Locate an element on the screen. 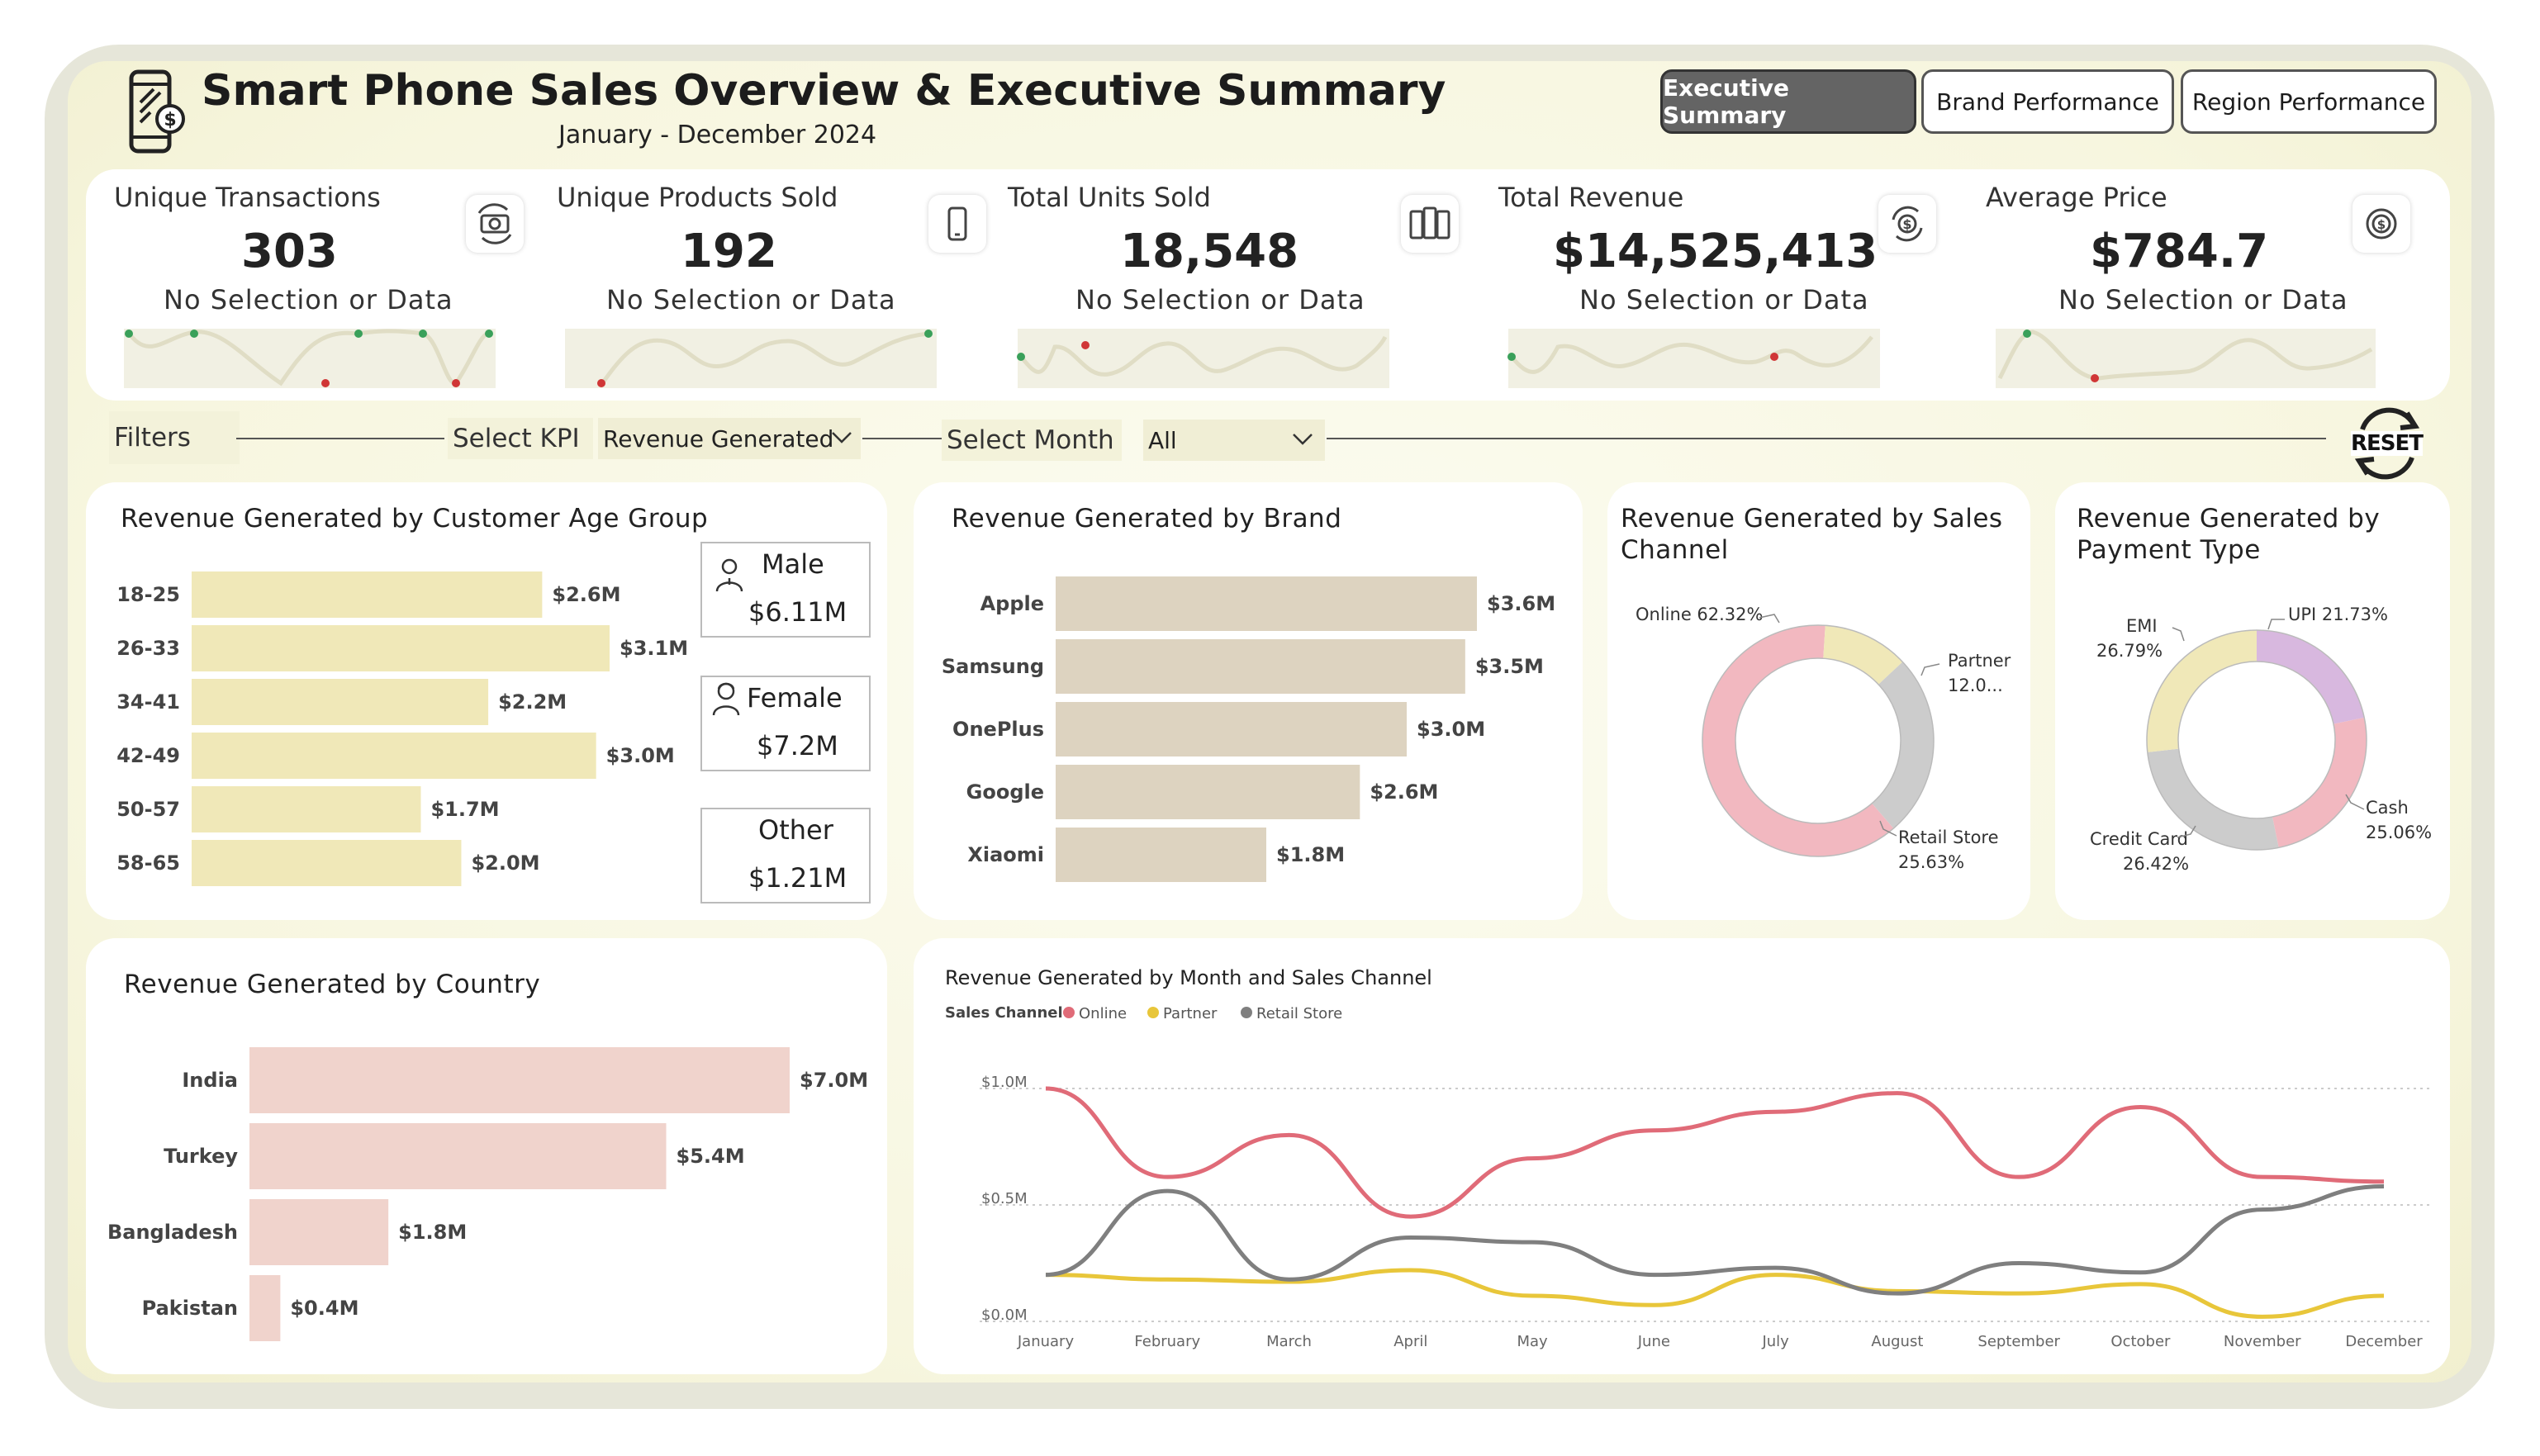  reset-button: RESET is located at coordinates (2387, 443).